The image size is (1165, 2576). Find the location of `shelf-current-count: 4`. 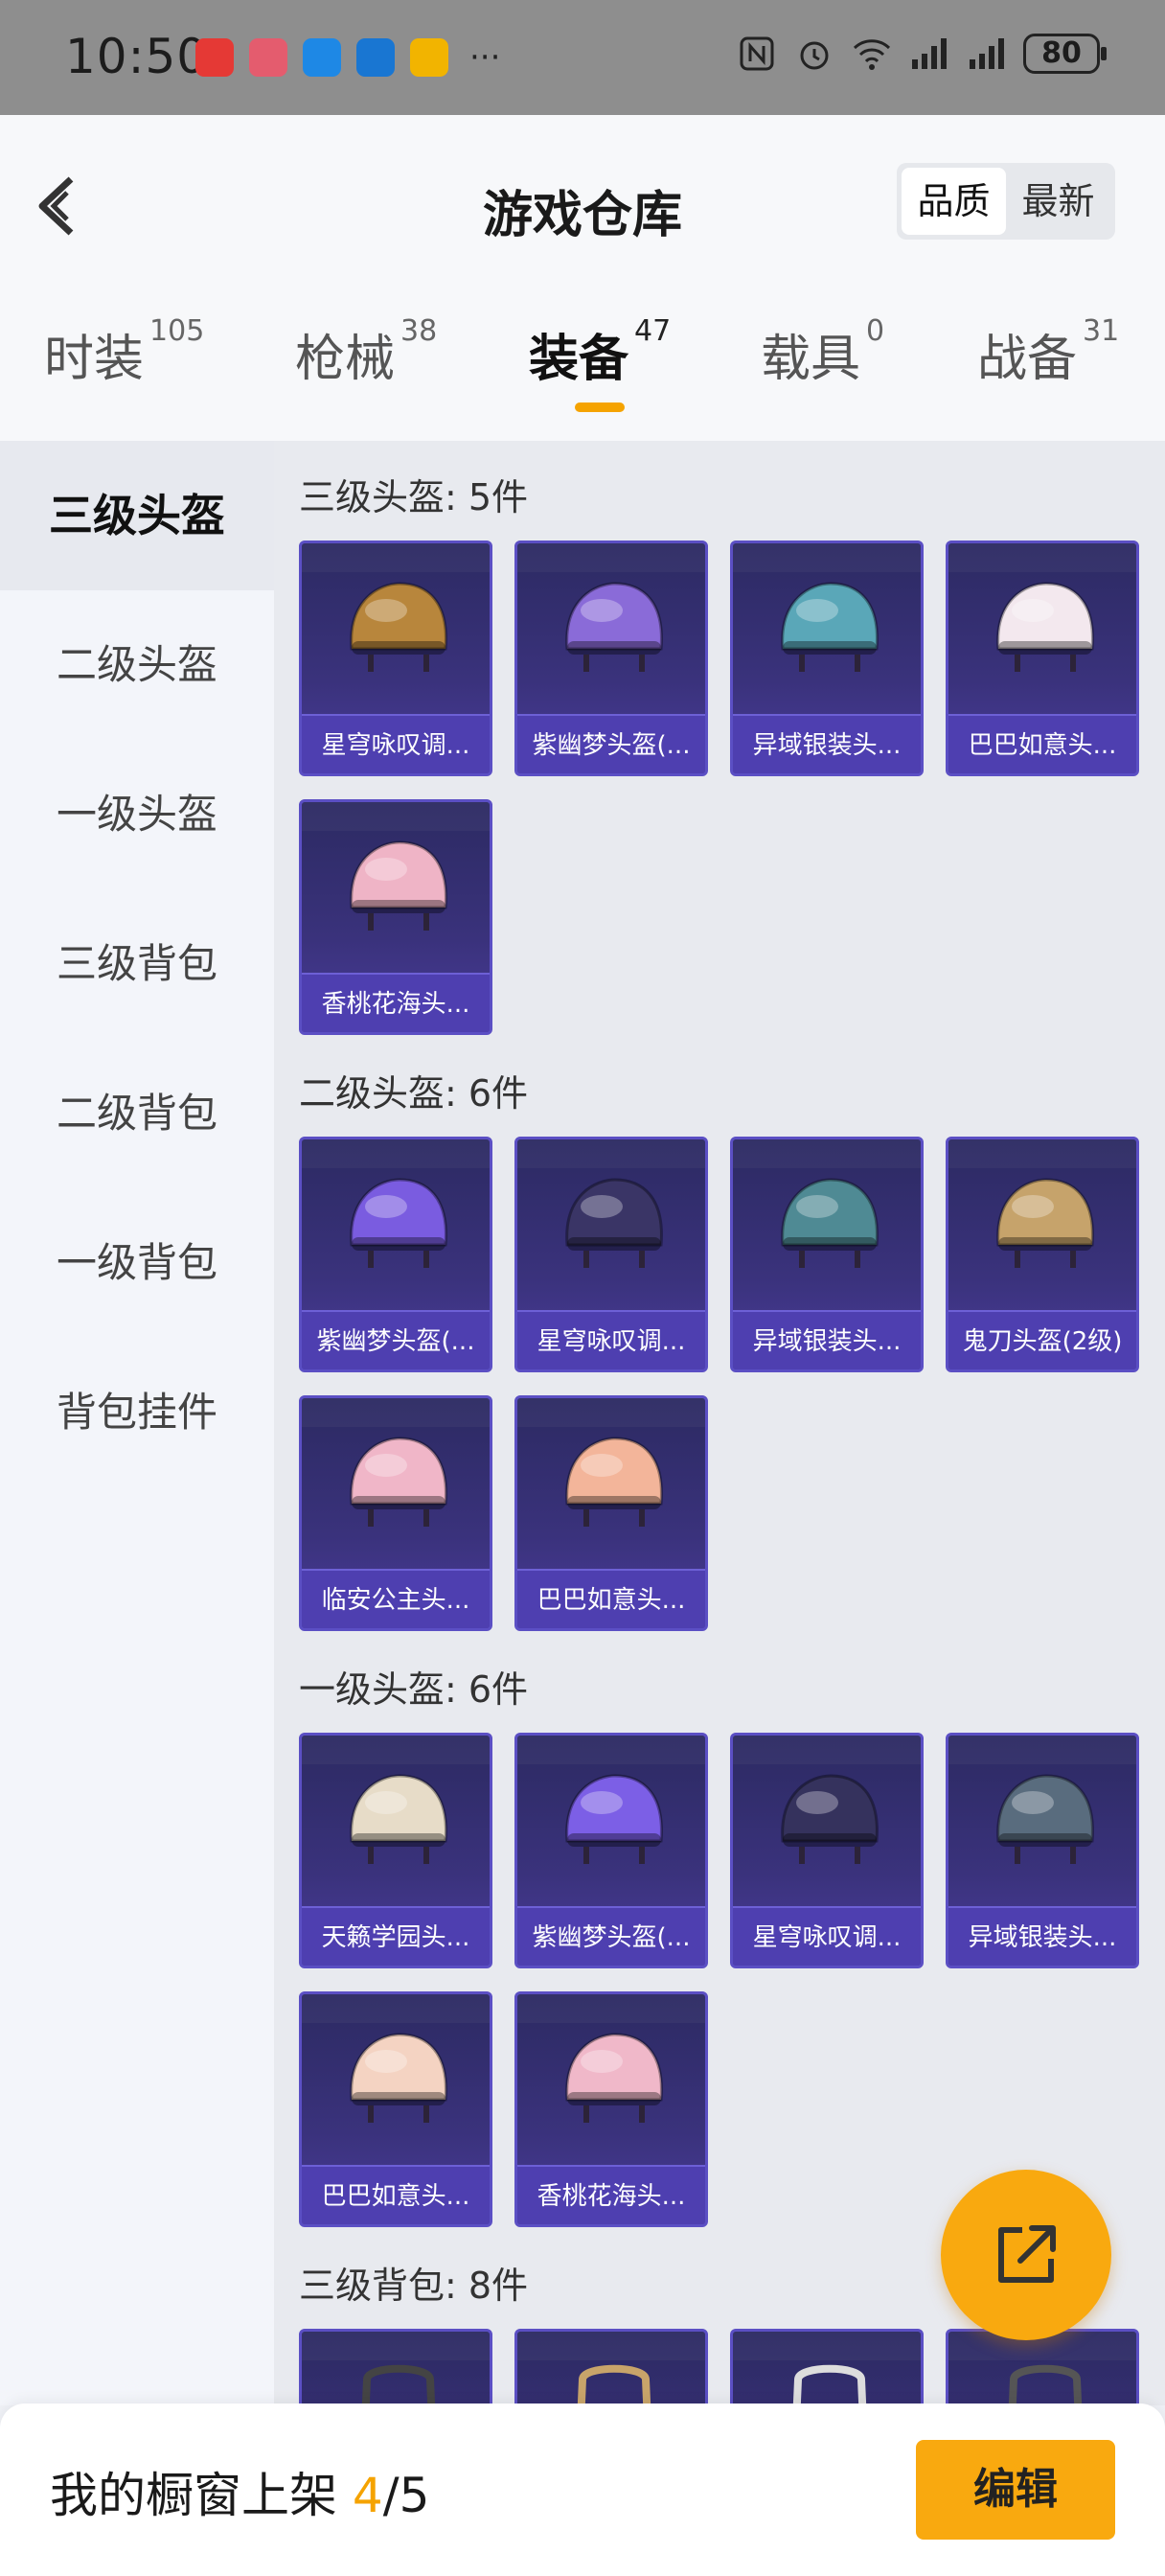

shelf-current-count: 4 is located at coordinates (367, 2495).